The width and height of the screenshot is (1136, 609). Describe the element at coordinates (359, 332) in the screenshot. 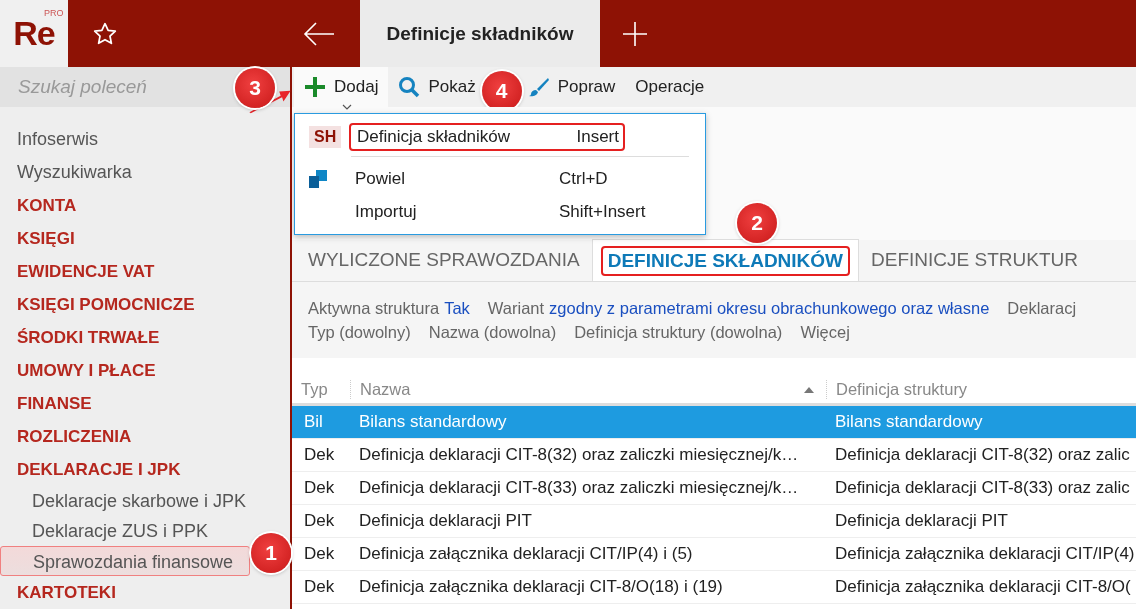

I see `filter-label: Typ (dowolny)` at that location.